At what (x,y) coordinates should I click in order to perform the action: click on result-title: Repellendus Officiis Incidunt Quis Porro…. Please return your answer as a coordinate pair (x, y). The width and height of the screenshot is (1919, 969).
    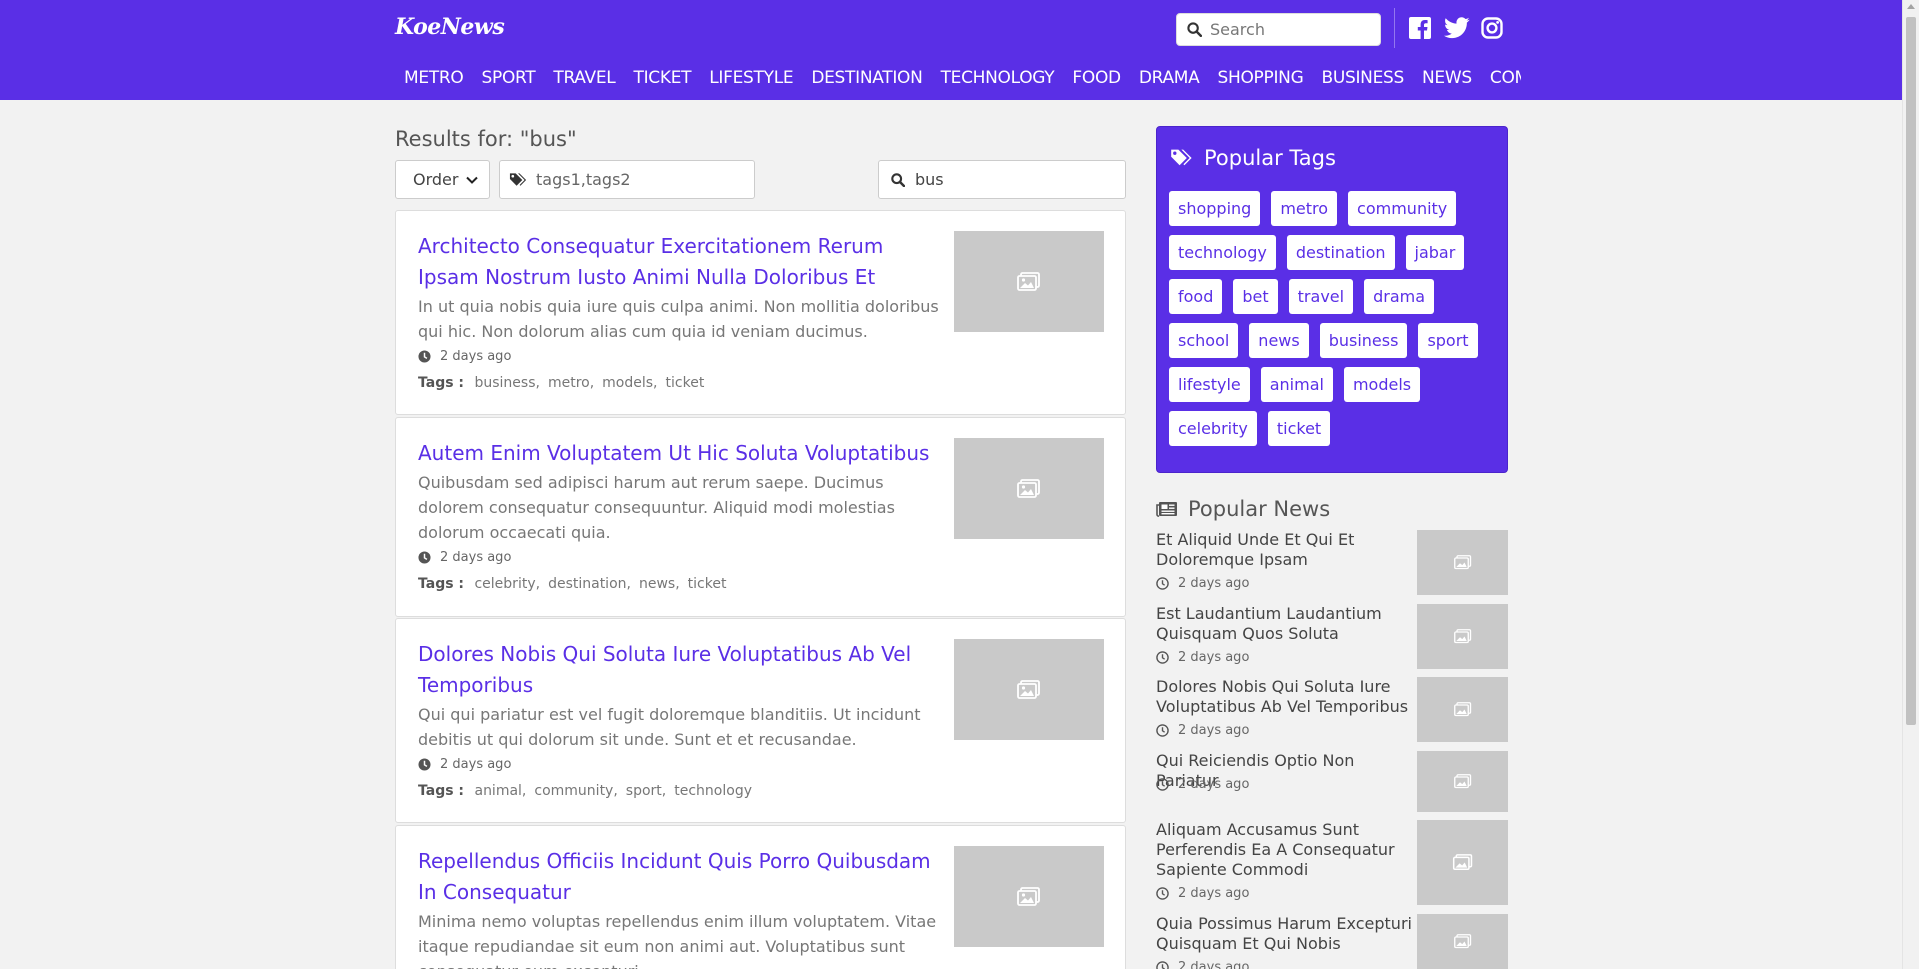
    Looking at the image, I should click on (678, 877).